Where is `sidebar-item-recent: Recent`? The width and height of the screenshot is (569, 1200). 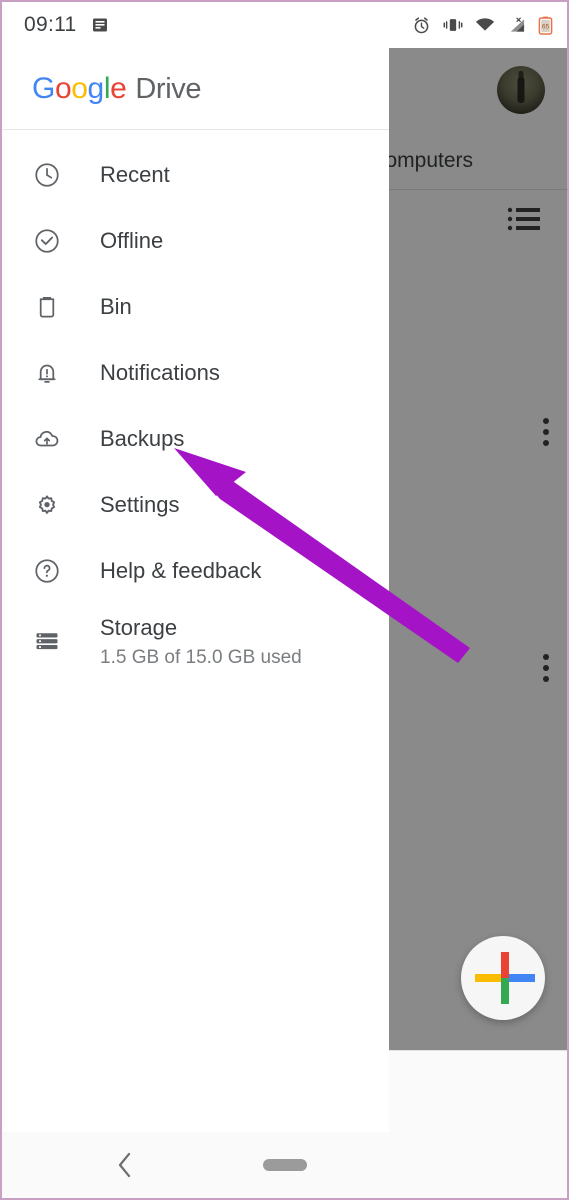
sidebar-item-recent: Recent is located at coordinates (195, 175).